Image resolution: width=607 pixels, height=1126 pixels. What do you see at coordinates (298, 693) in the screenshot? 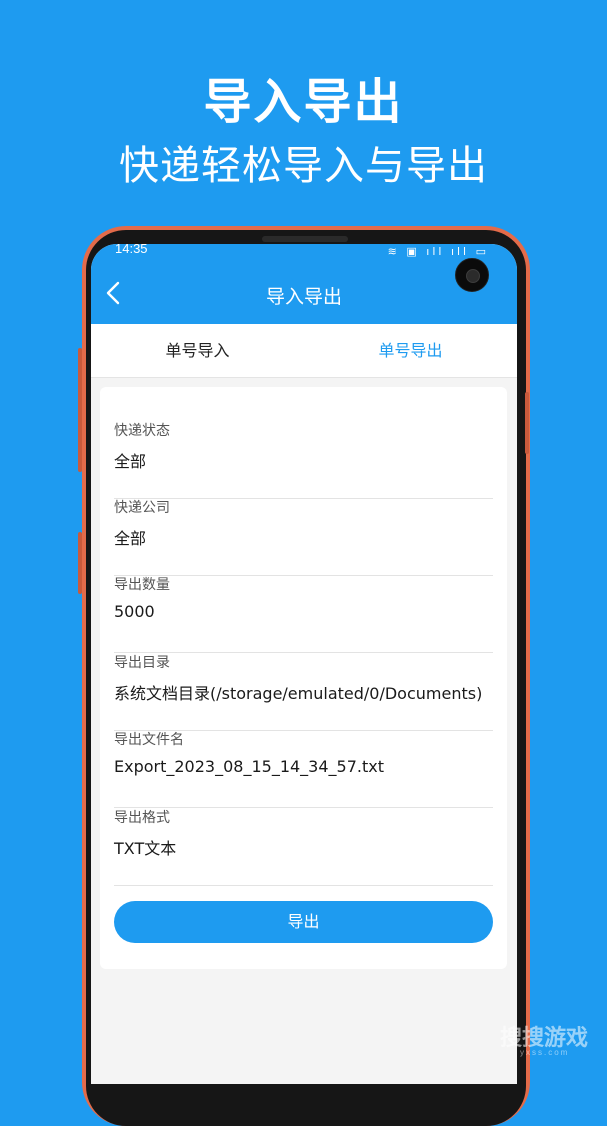
I see `field-value: 系统文档目录(/storage/emulated/0/Documents)` at bounding box center [298, 693].